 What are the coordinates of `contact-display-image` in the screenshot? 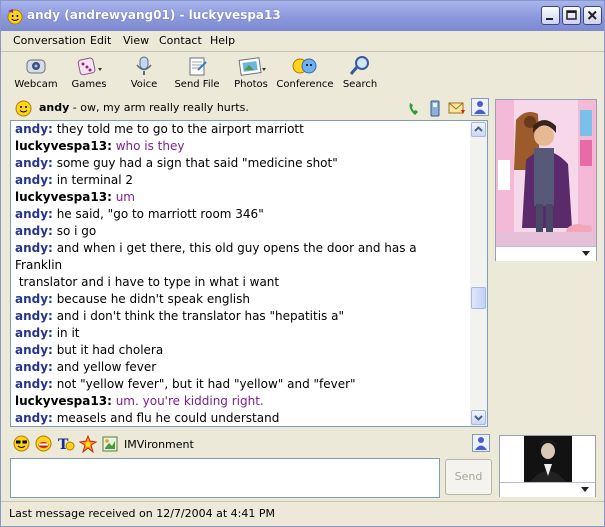 It's located at (546, 180).